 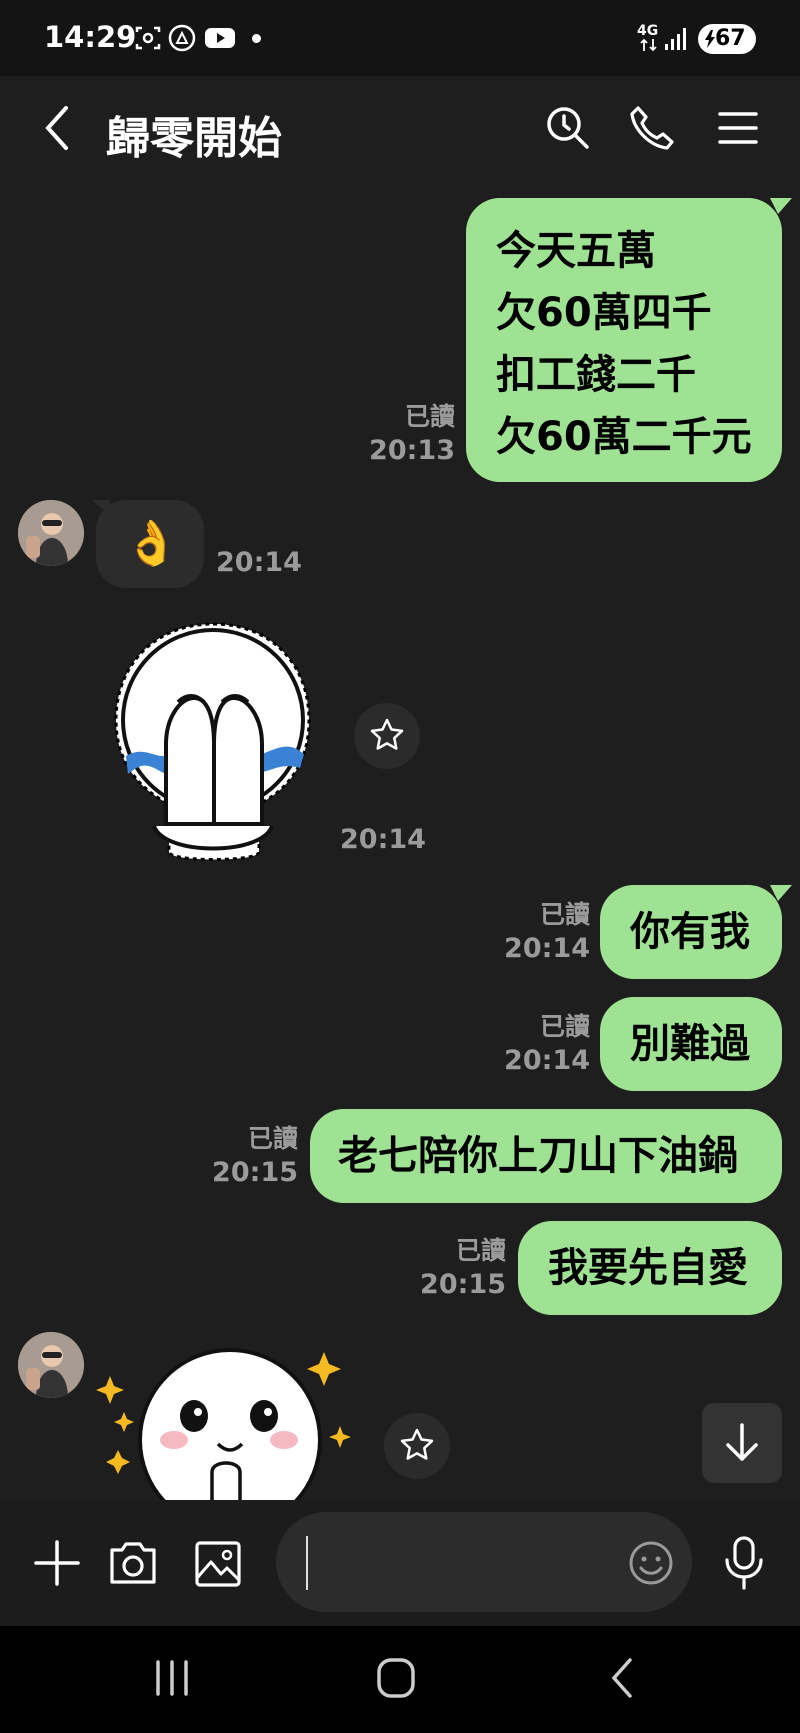 What do you see at coordinates (58, 128) in the screenshot?
I see `back-arrow-icon` at bounding box center [58, 128].